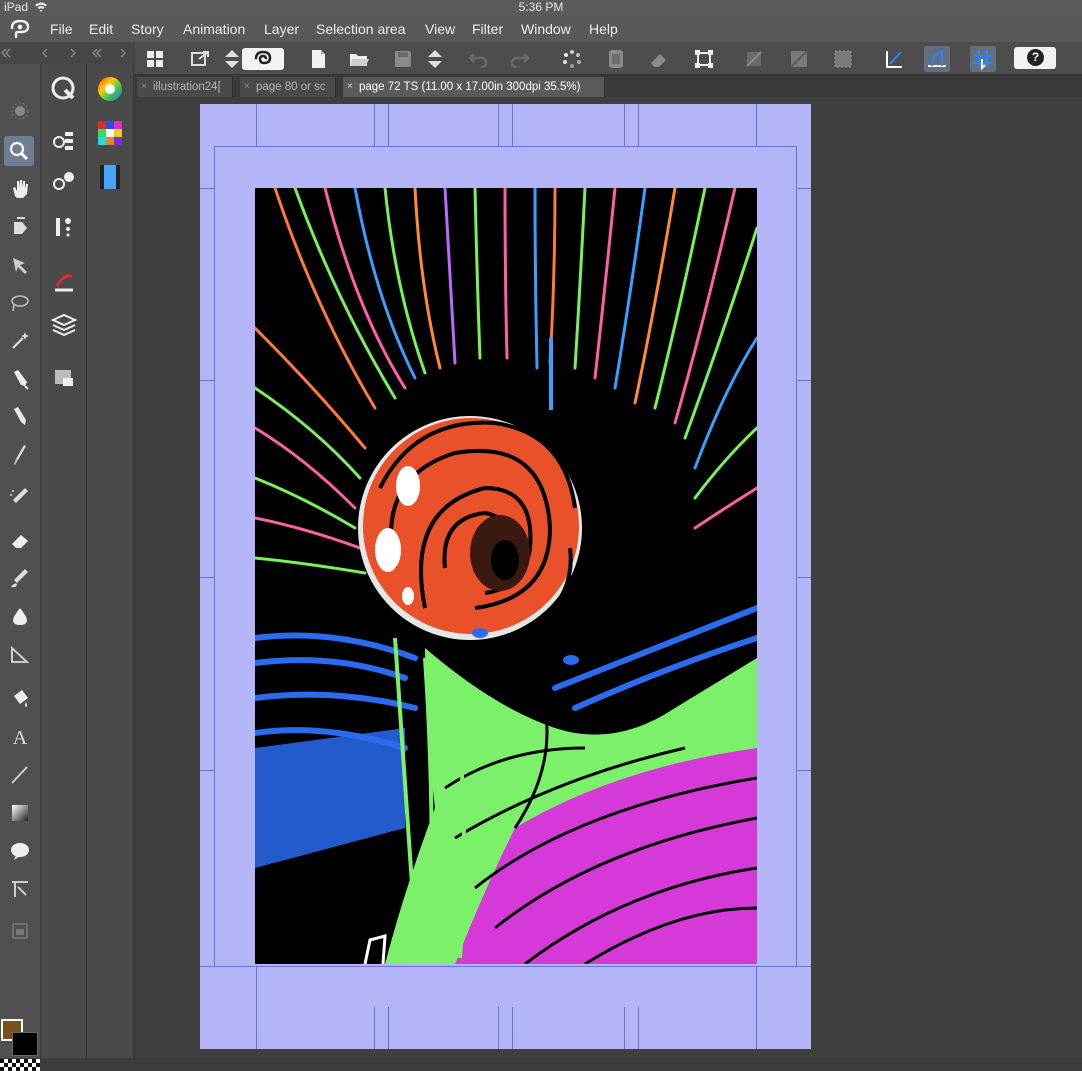 This screenshot has width=1082, height=1071. I want to click on menu-story: Story, so click(147, 29).